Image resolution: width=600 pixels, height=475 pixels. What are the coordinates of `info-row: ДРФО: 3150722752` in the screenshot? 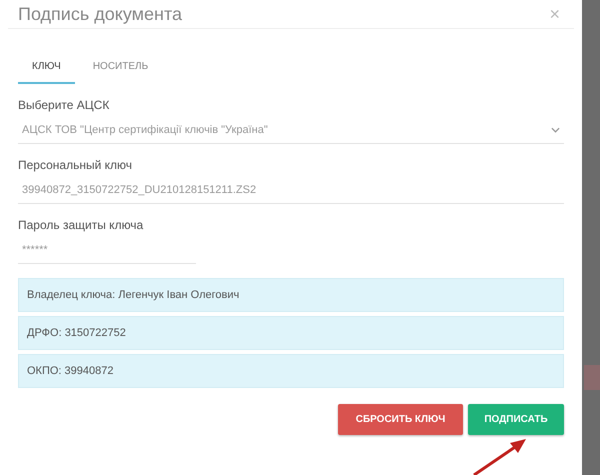 It's located at (291, 333).